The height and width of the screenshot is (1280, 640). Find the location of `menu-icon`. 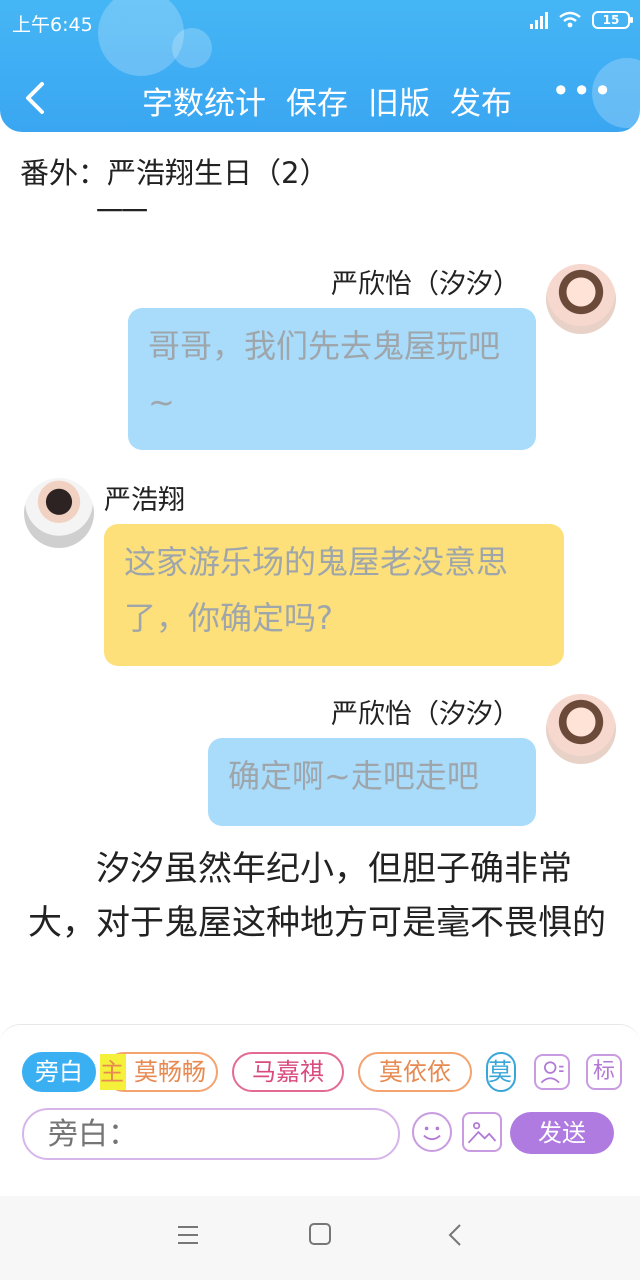

menu-icon is located at coordinates (188, 1235).